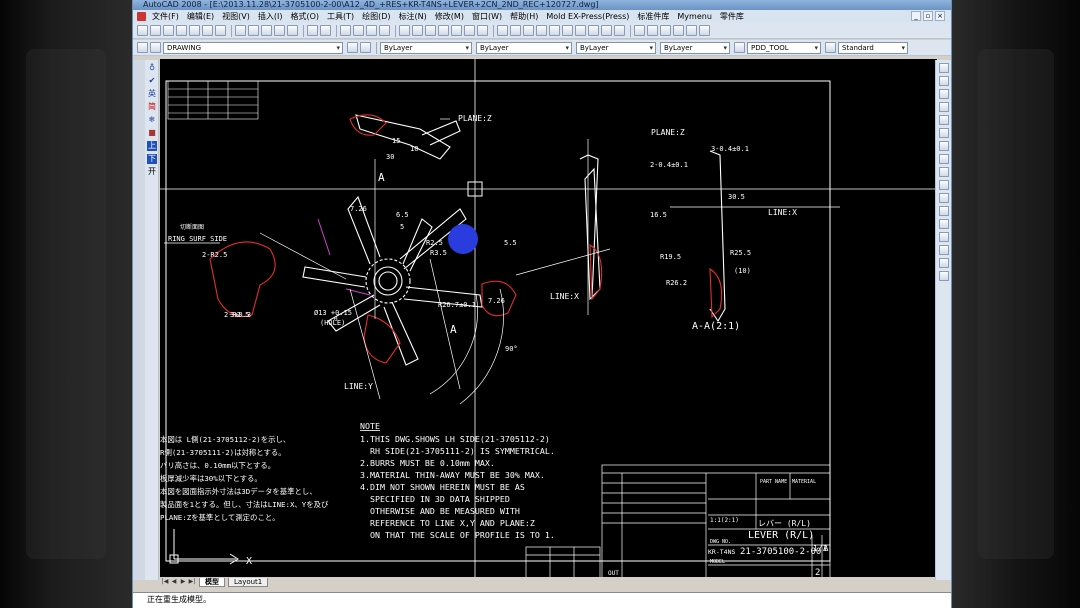 The height and width of the screenshot is (608, 1080). What do you see at coordinates (873, 47) in the screenshot?
I see `dim-style-dropdown: Standard` at bounding box center [873, 47].